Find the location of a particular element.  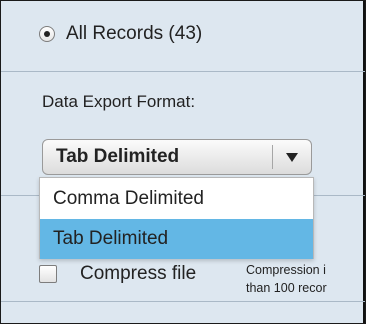

compress-file-label: Compress file is located at coordinates (138, 273).